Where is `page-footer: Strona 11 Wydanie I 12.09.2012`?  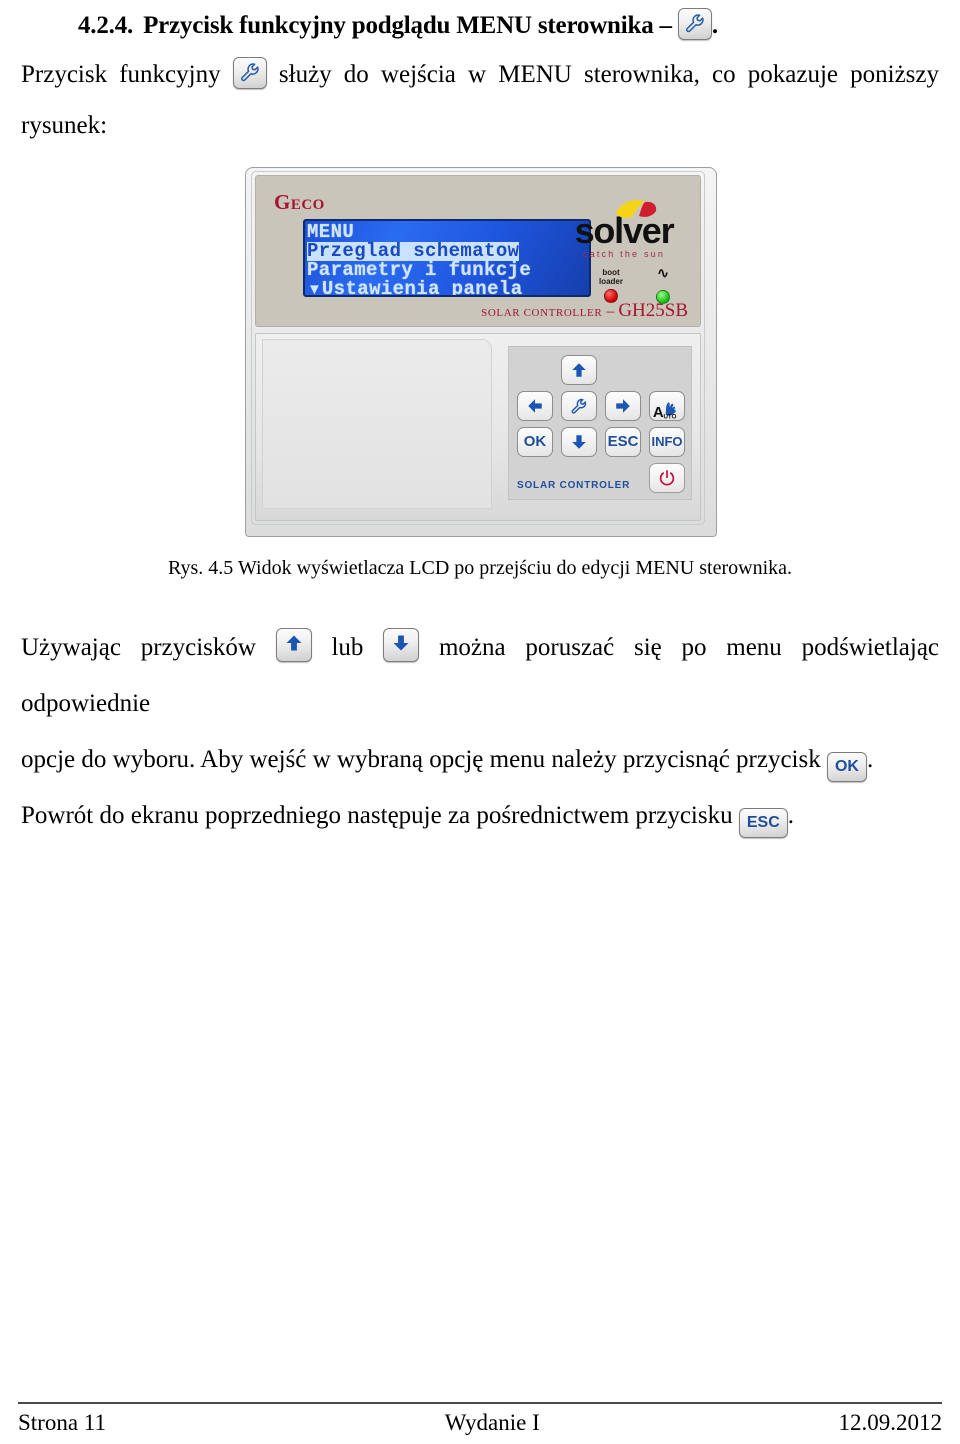 page-footer: Strona 11 Wydanie I 12.09.2012 is located at coordinates (480, 1419).